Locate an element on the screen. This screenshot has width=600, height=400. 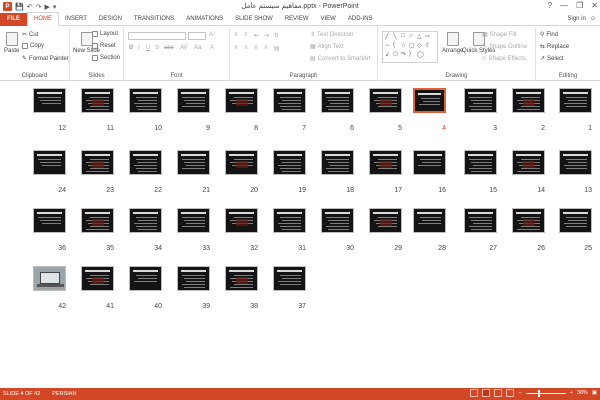
select-button: ↗ Select is located at coordinates (552, 59).